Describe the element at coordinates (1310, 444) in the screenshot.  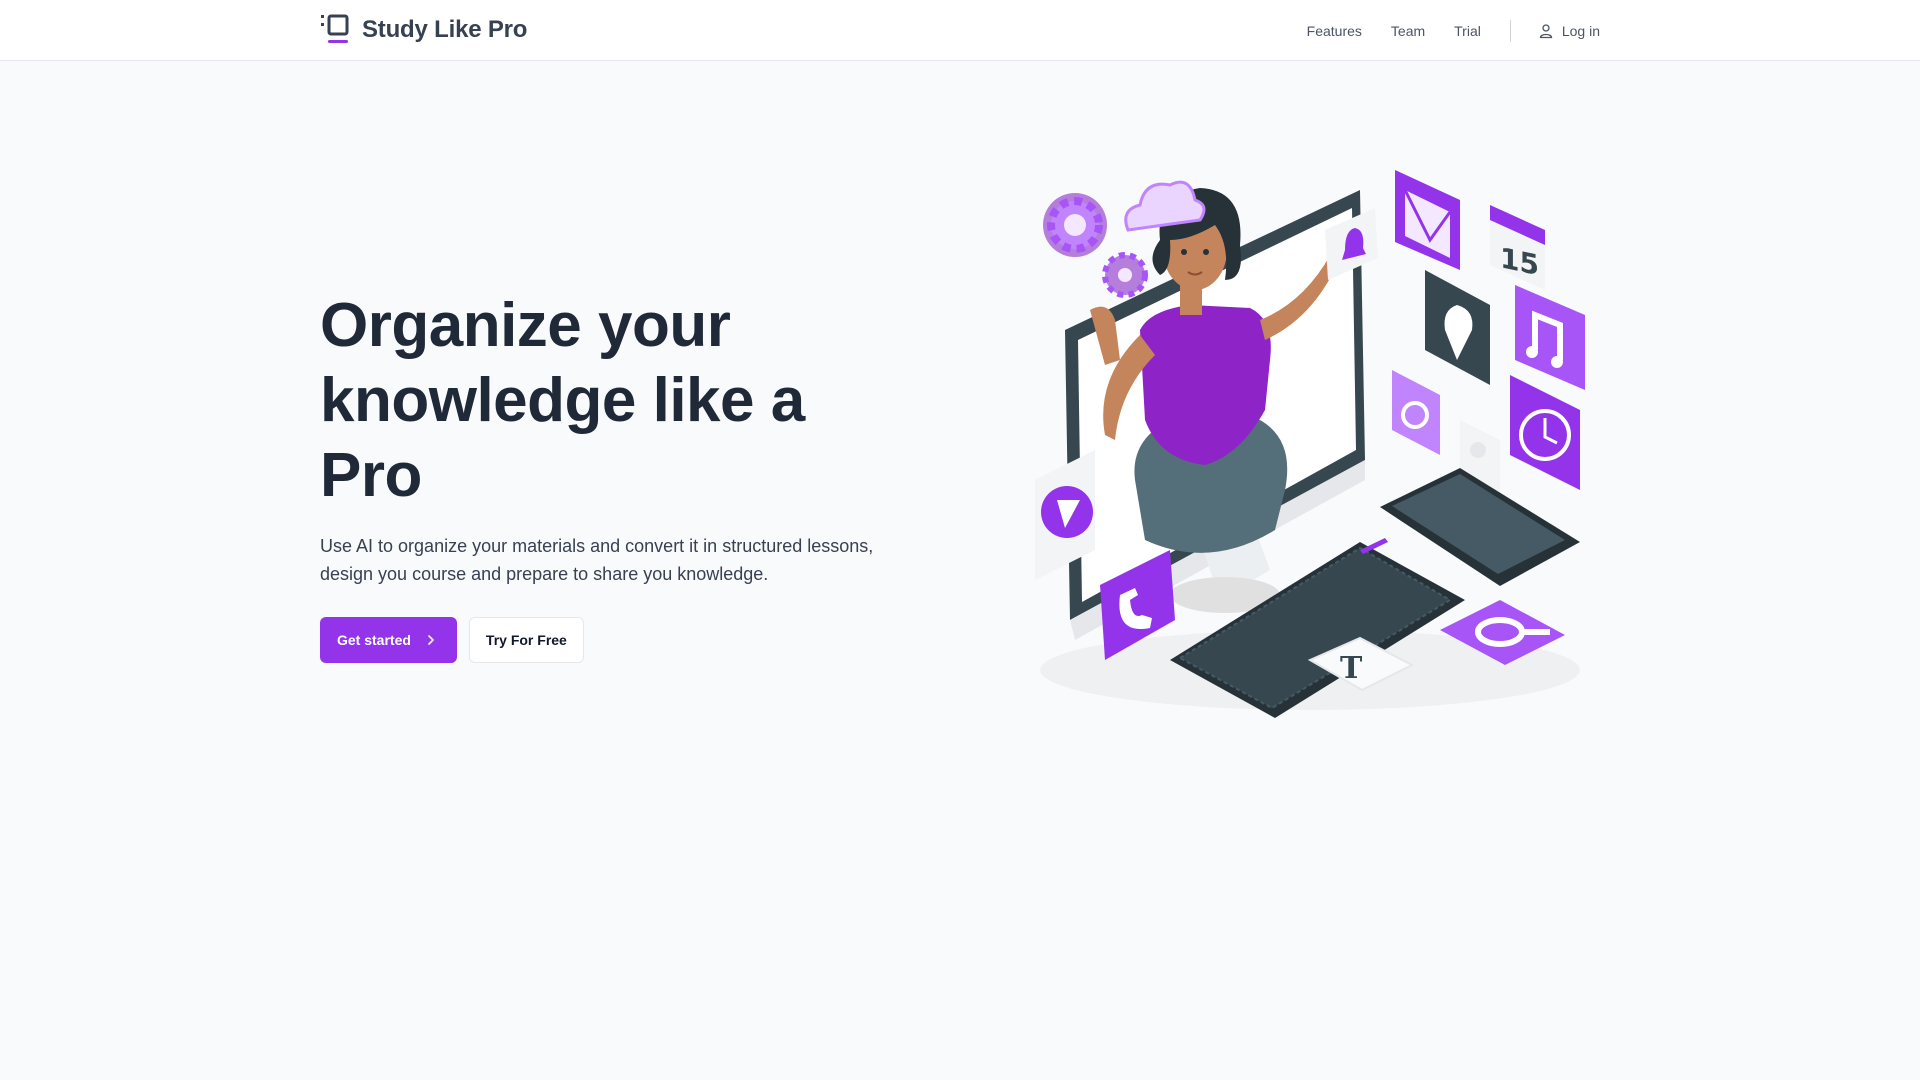
I see `hero-illustration: 15 T` at that location.